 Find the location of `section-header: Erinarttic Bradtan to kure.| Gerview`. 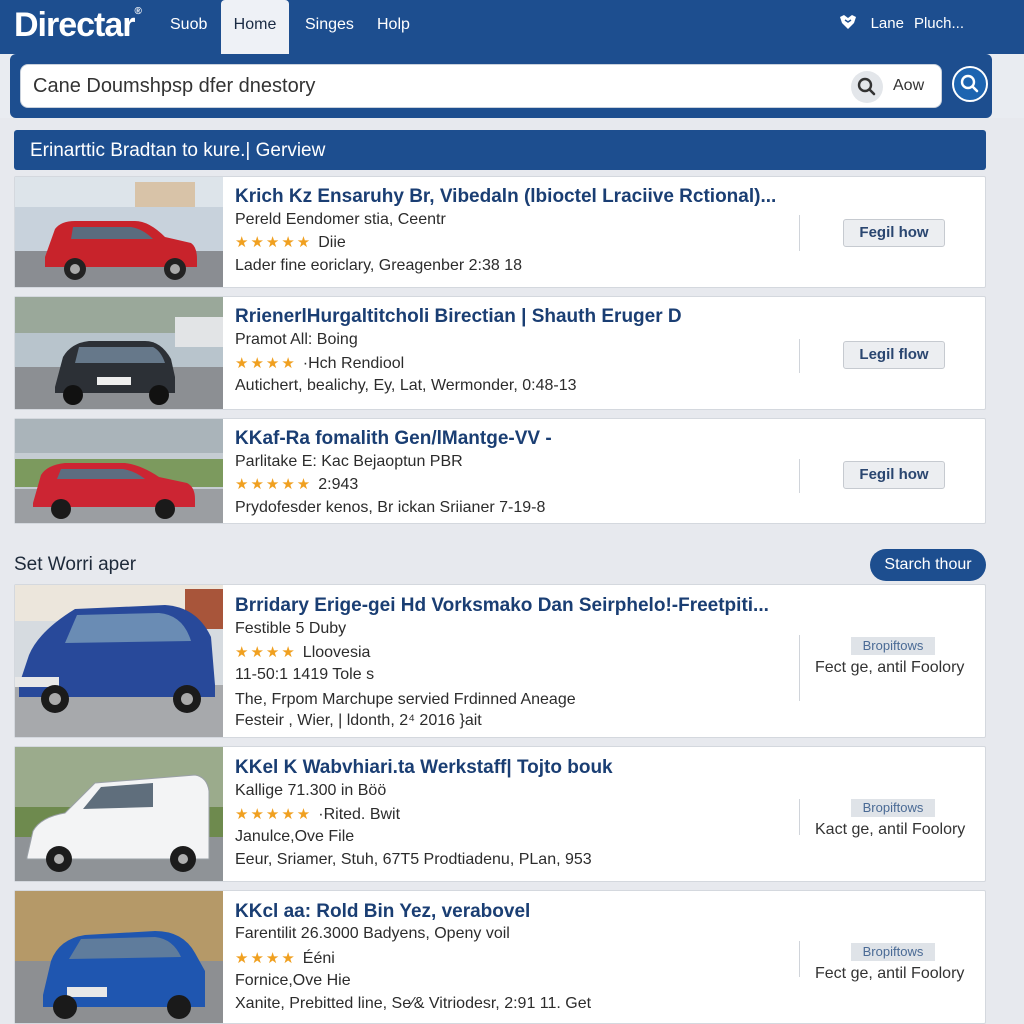

section-header: Erinarttic Bradtan to kure.| Gerview is located at coordinates (500, 150).